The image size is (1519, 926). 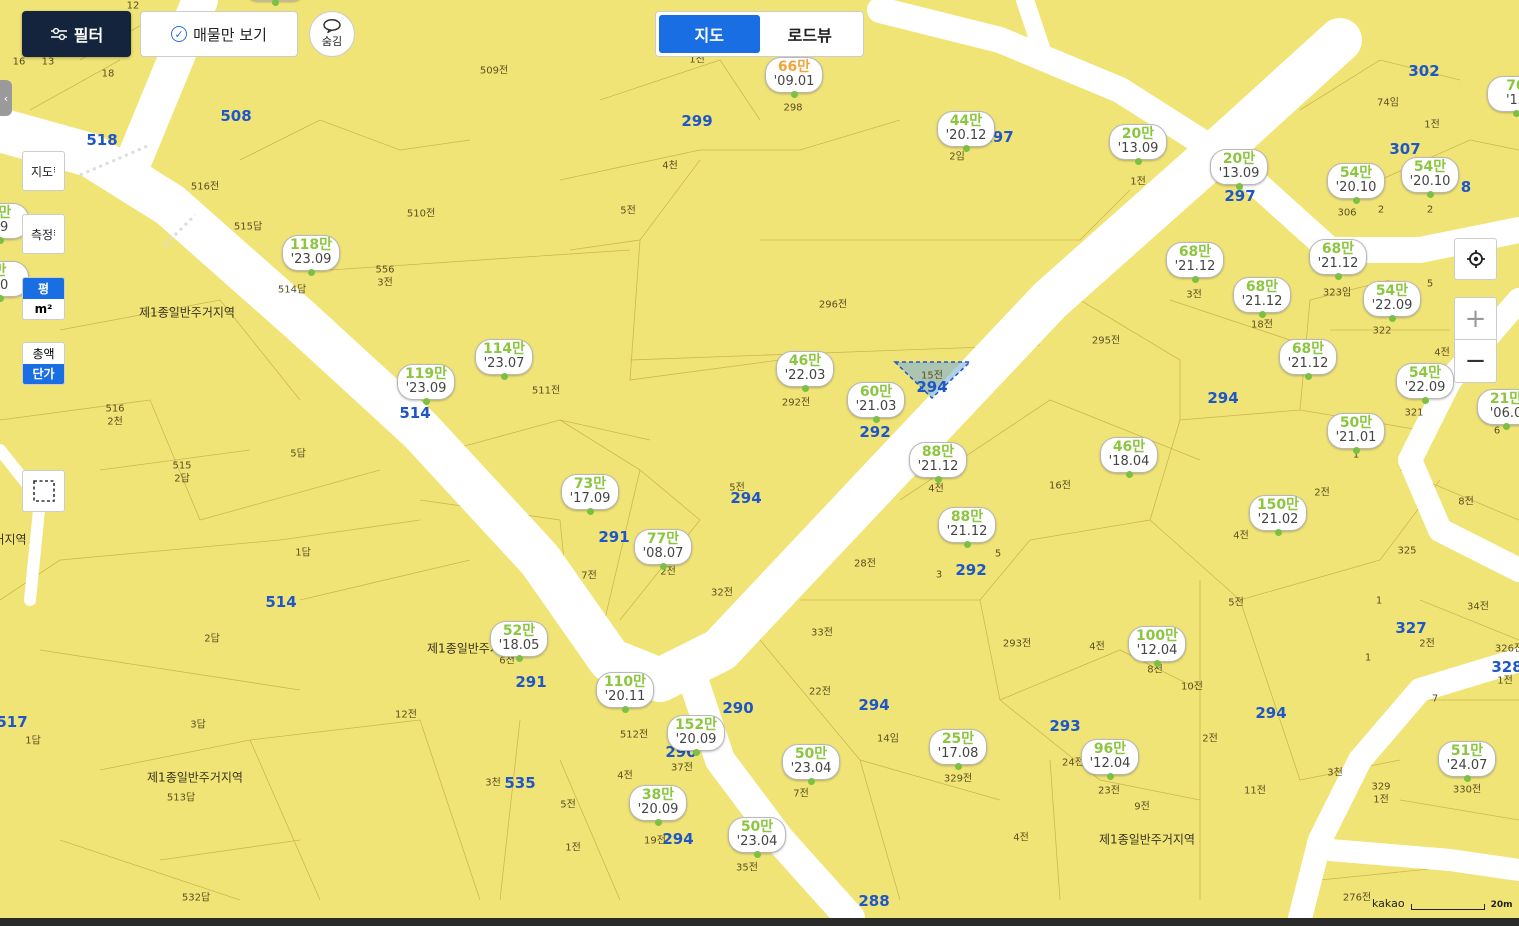 I want to click on price-marker: 25만 '17.08, so click(x=958, y=749).